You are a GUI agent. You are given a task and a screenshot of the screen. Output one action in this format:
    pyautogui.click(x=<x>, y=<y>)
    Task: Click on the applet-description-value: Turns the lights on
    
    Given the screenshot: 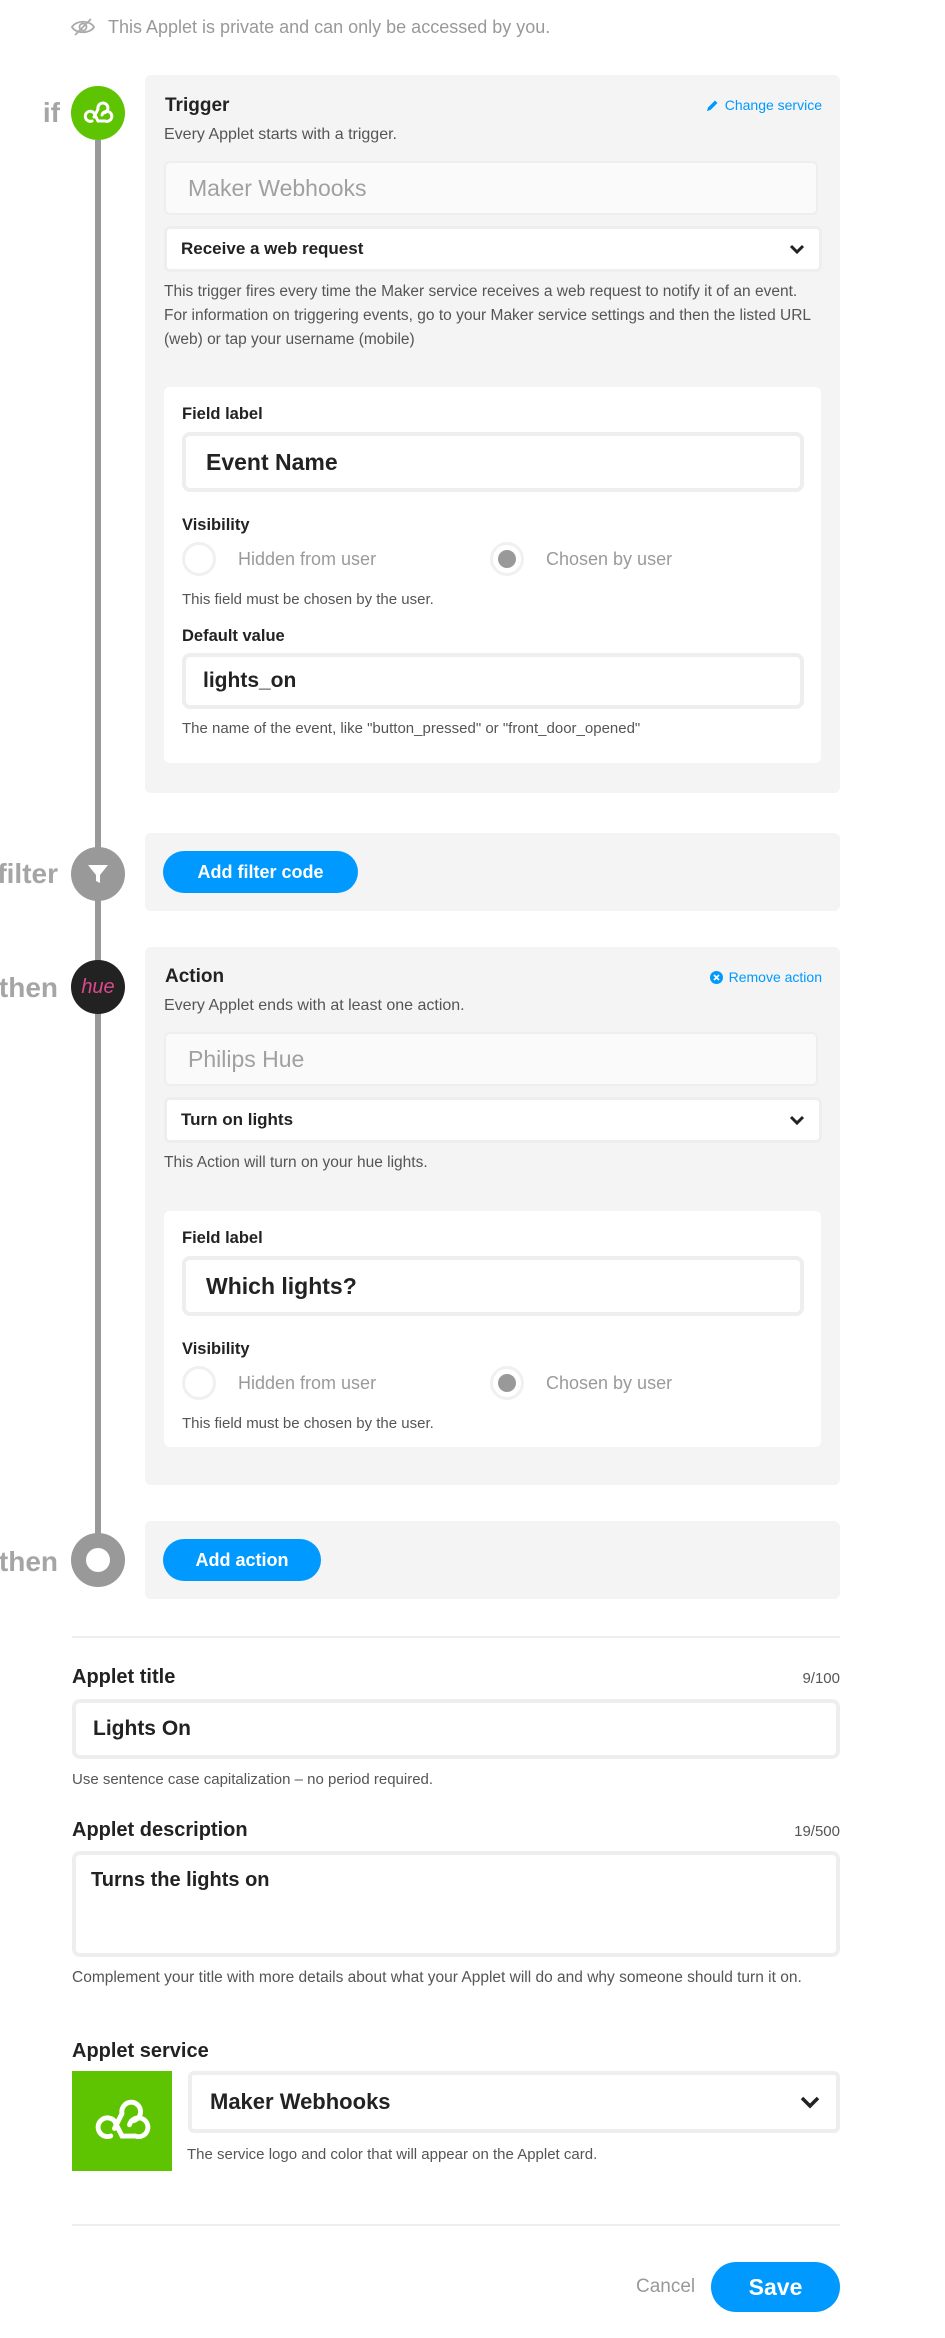 What is the action you would take?
    pyautogui.click(x=180, y=1880)
    